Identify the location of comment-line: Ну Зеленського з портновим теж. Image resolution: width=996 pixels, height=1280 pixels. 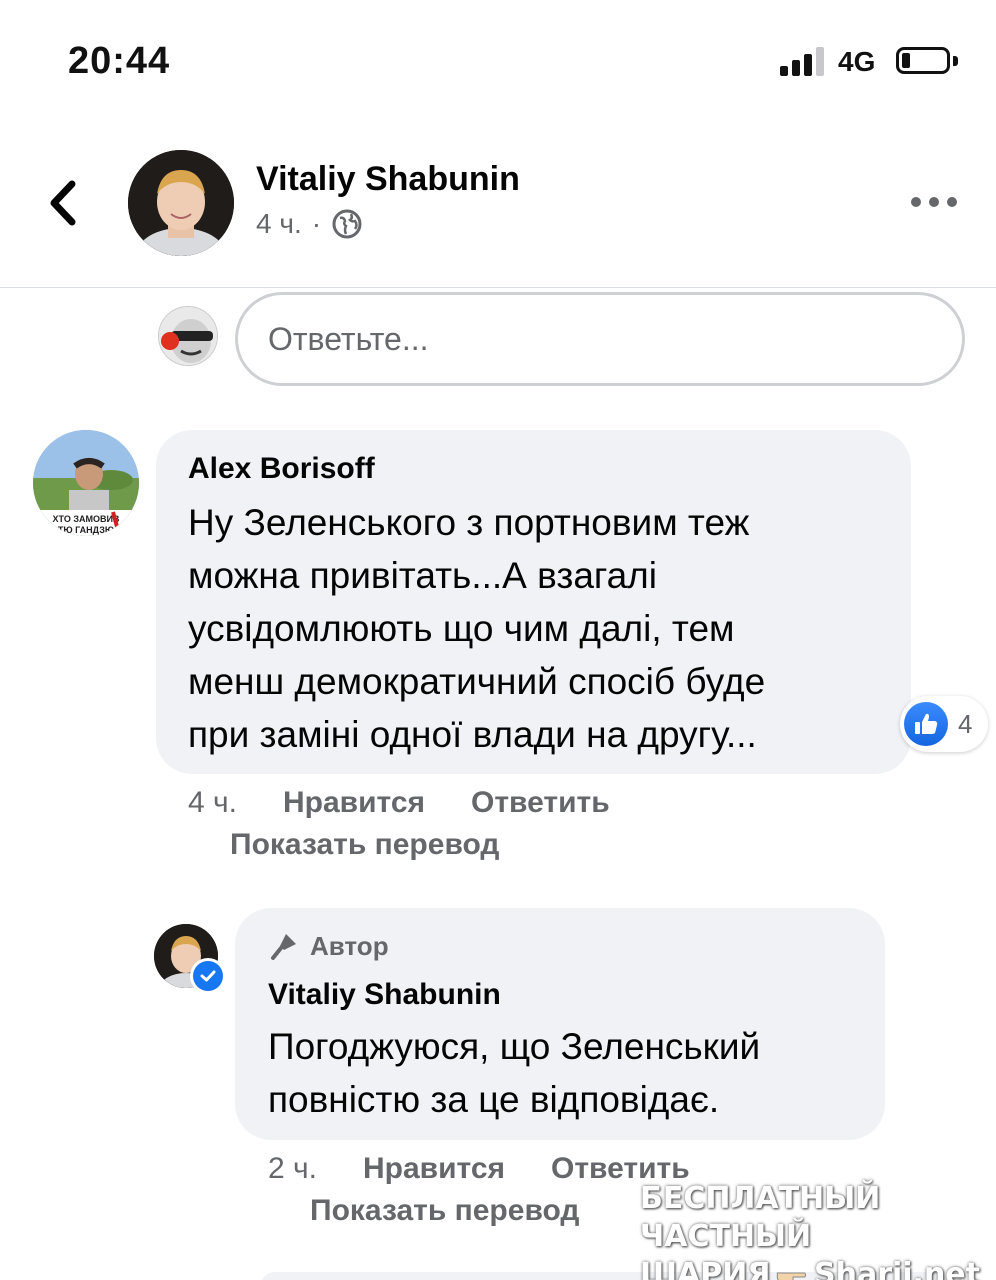
(469, 522).